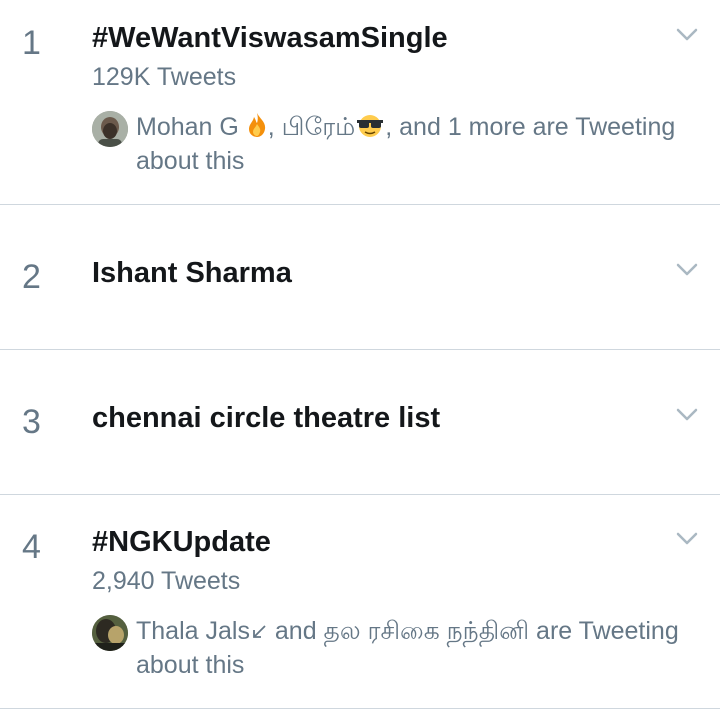 This screenshot has width=720, height=709. What do you see at coordinates (191, 127) in the screenshot?
I see `user-name: Mohan G` at bounding box center [191, 127].